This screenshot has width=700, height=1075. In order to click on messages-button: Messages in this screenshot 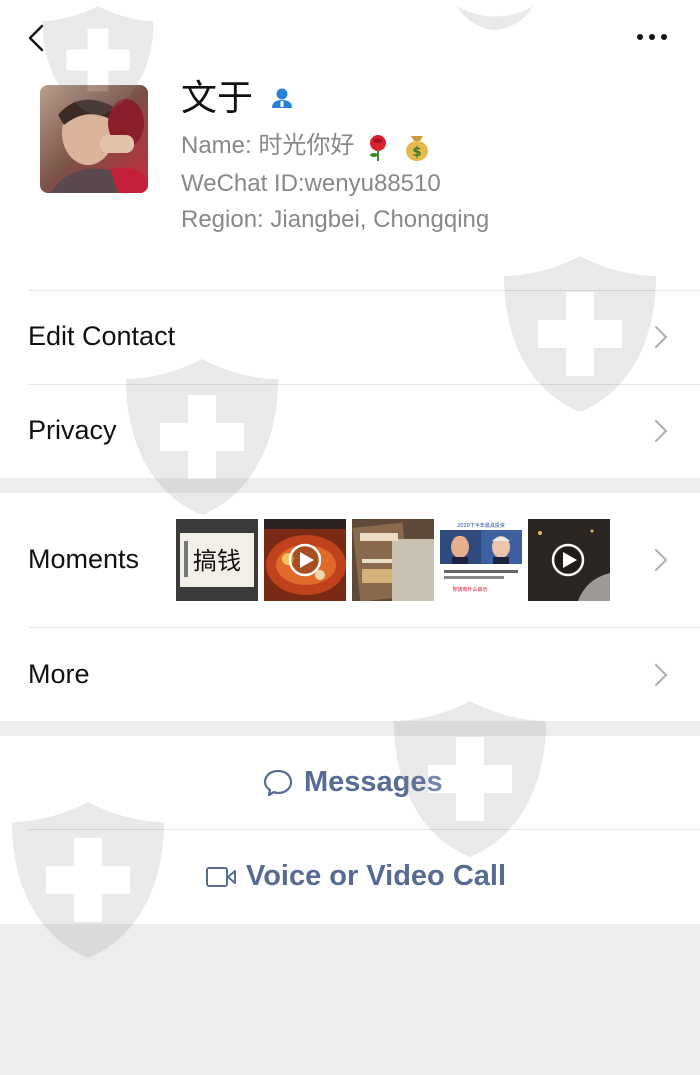, I will do `click(350, 782)`.